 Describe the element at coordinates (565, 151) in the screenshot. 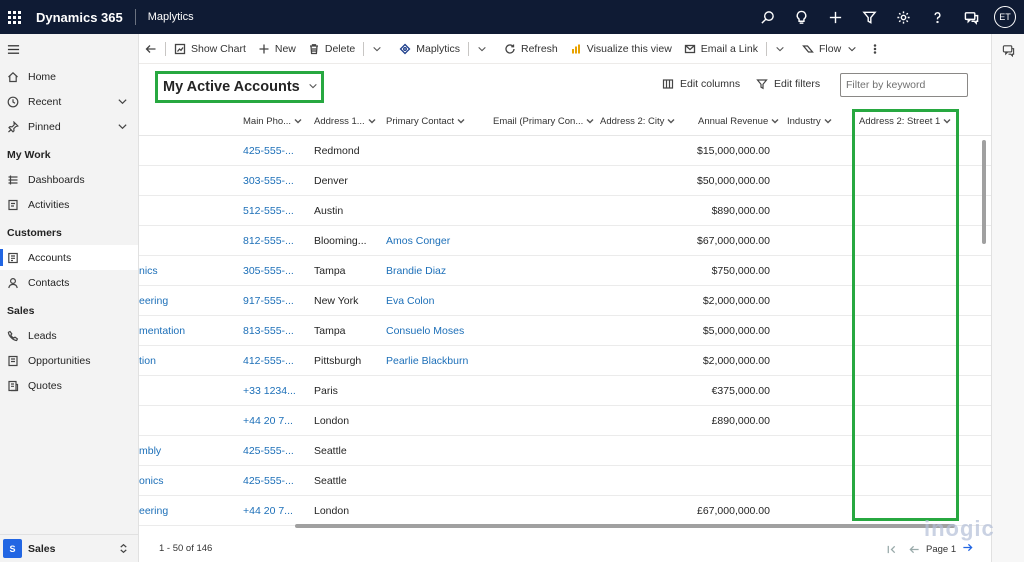

I see `table-row: 425-555-... Redmond $15,000,000.00` at that location.